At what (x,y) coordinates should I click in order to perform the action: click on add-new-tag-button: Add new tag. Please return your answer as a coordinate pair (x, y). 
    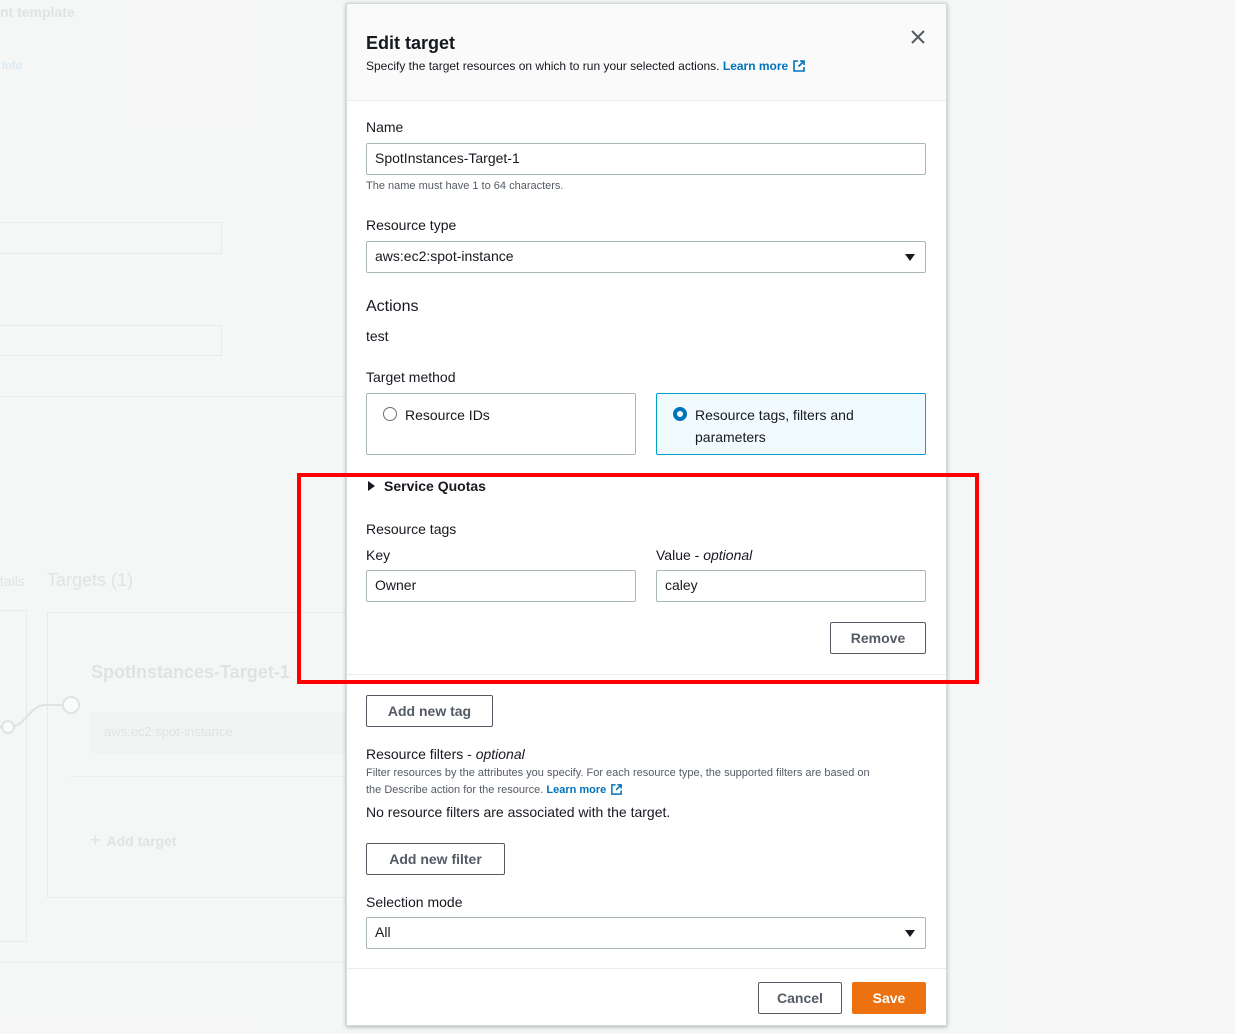
    Looking at the image, I should click on (429, 711).